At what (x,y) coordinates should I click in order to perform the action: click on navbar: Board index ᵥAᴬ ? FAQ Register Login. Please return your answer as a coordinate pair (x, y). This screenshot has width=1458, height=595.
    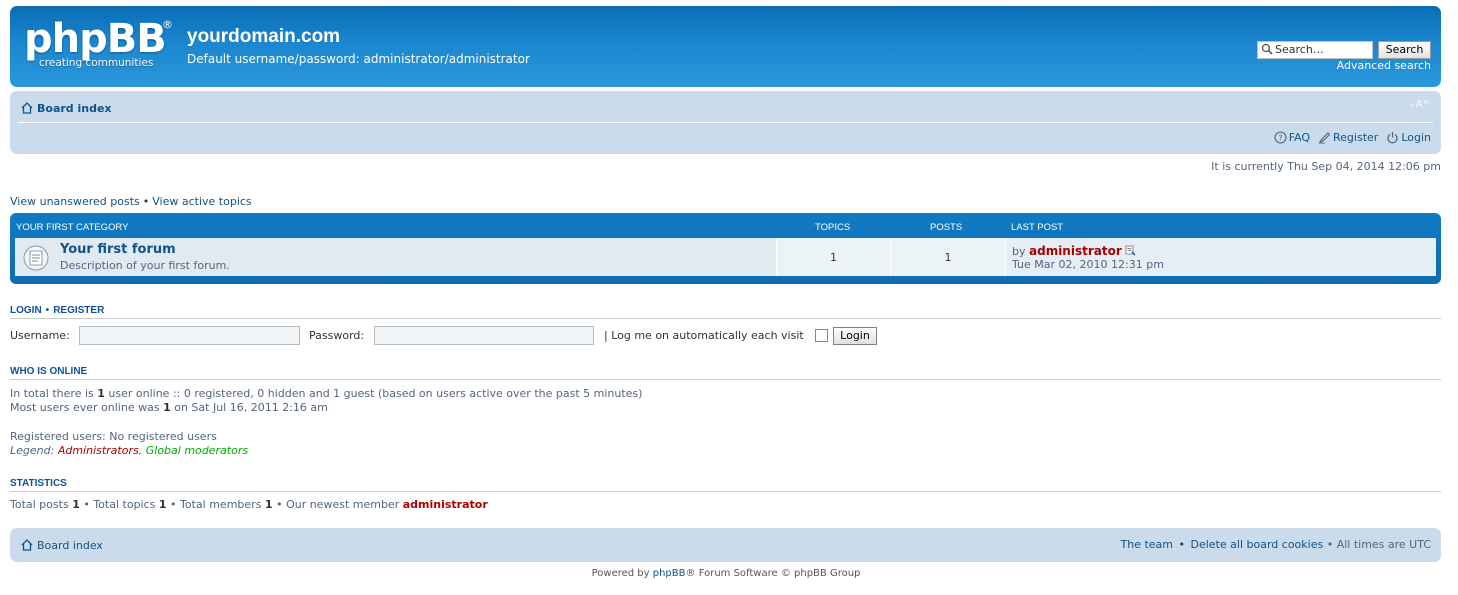
    Looking at the image, I should click on (725, 122).